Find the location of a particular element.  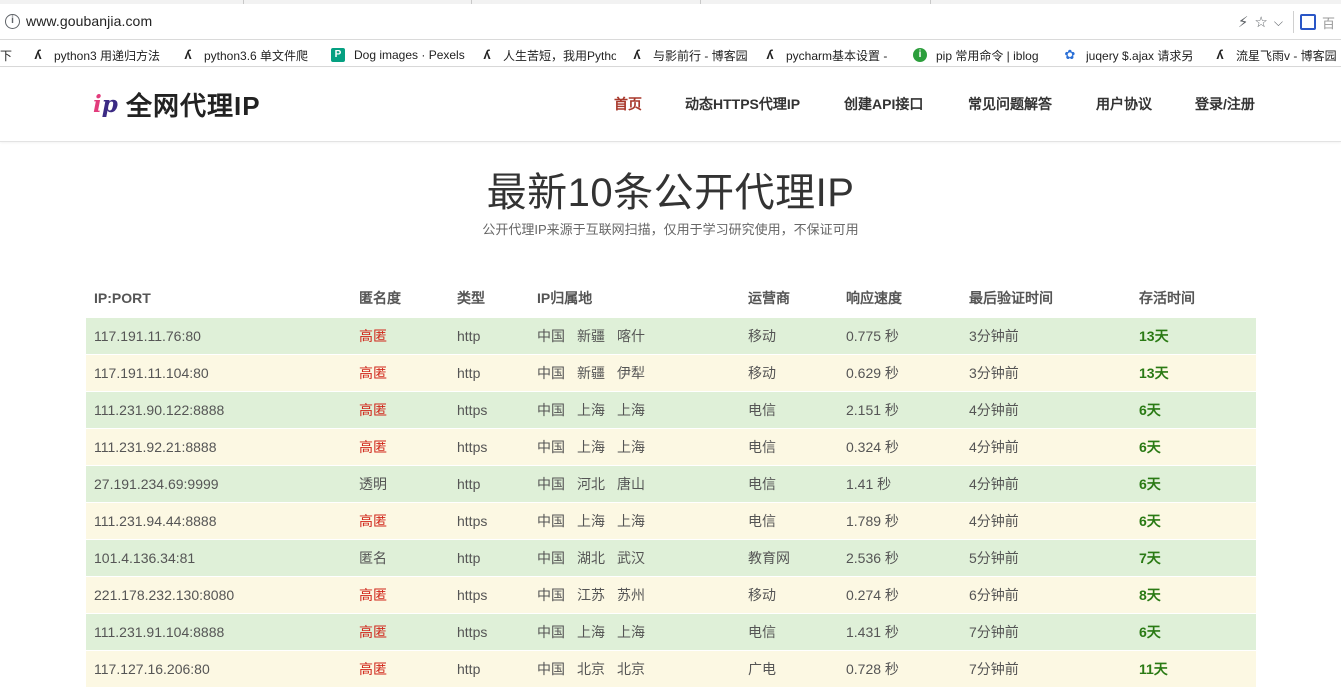

ip-cell: 111.231.90.122:8888 is located at coordinates (159, 410).